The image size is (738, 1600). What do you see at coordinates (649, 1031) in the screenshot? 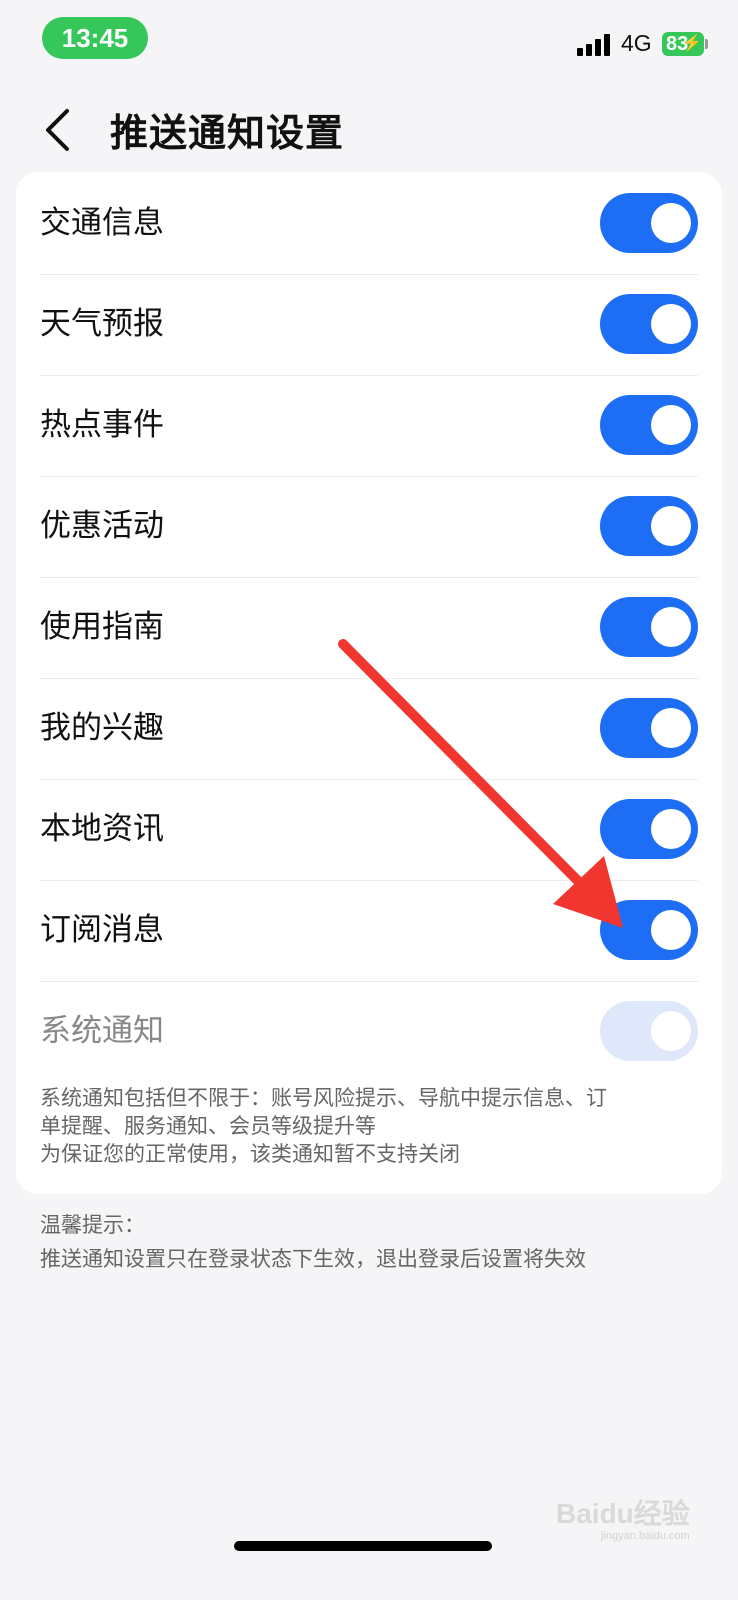
I see `toggle-switch-disabled` at bounding box center [649, 1031].